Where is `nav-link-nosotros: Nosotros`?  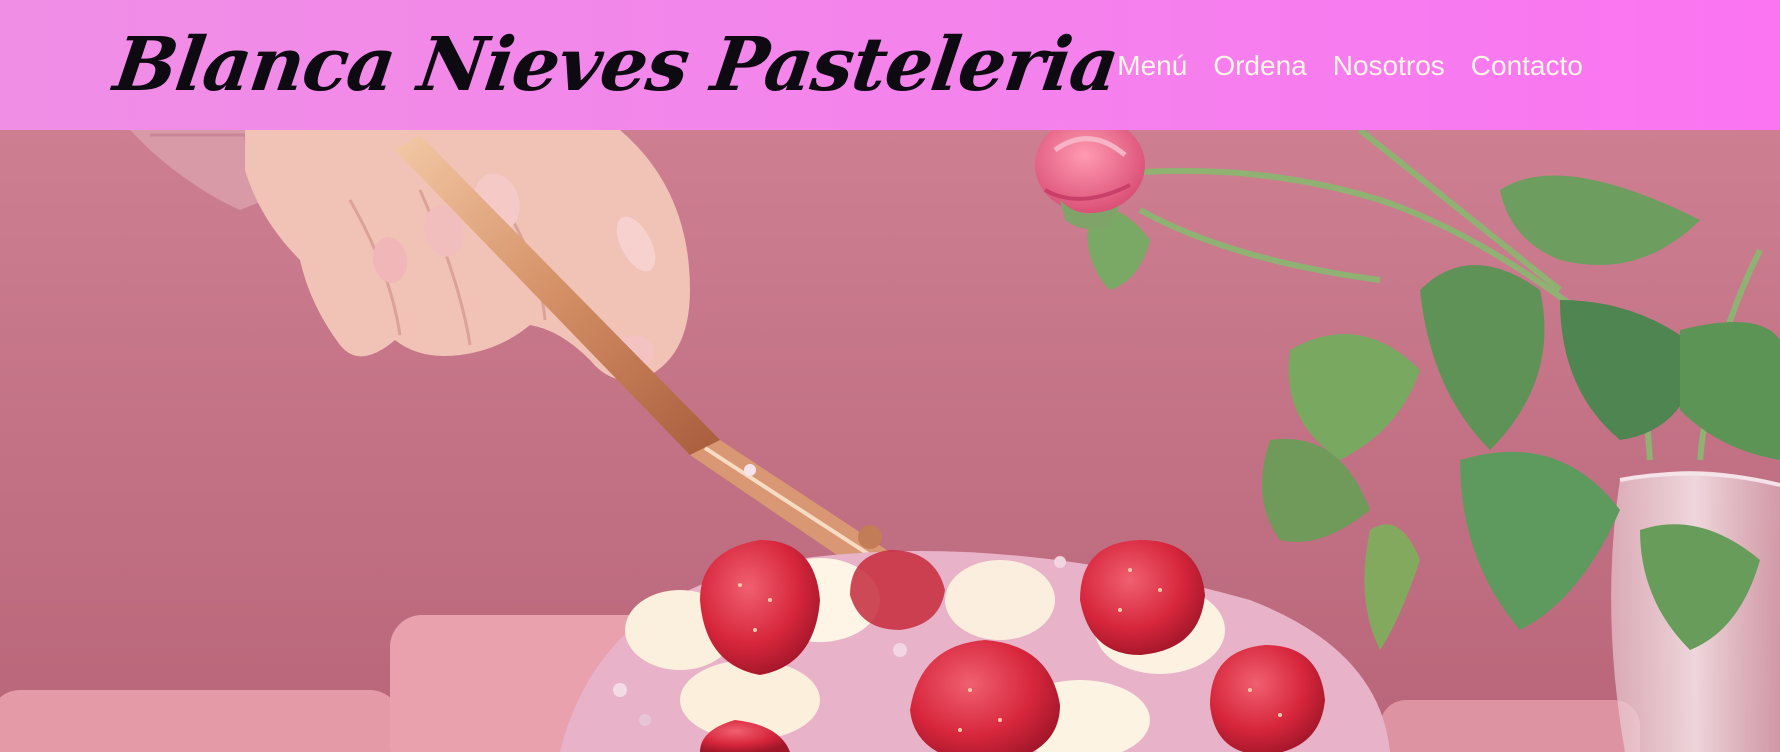 nav-link-nosotros: Nosotros is located at coordinates (1389, 66).